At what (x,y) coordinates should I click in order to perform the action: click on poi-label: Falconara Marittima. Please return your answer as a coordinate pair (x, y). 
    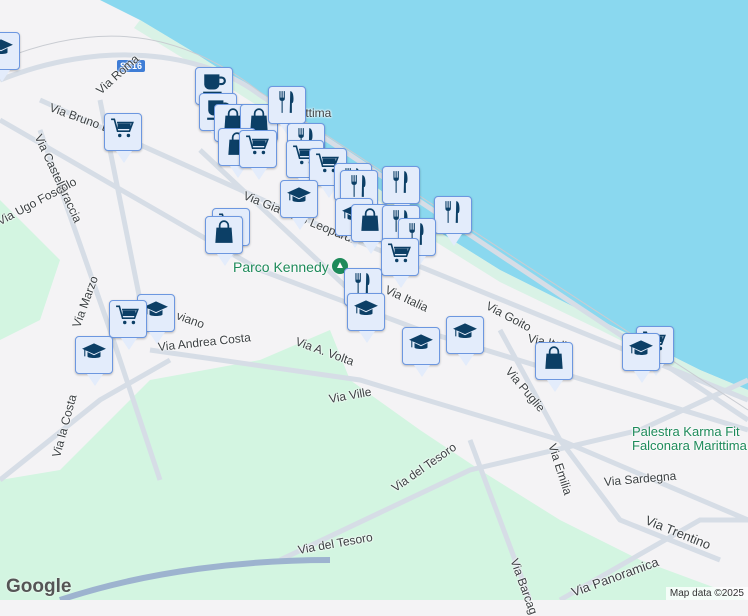
    Looking at the image, I should click on (689, 445).